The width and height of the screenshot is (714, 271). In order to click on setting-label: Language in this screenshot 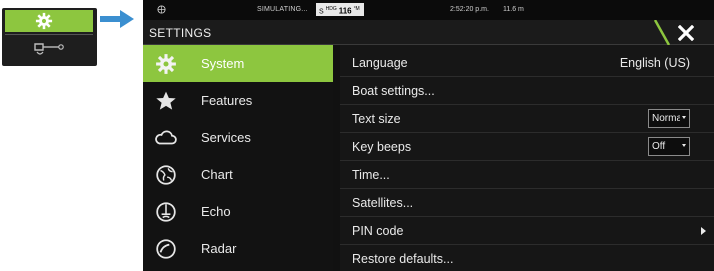, I will do `click(380, 63)`.